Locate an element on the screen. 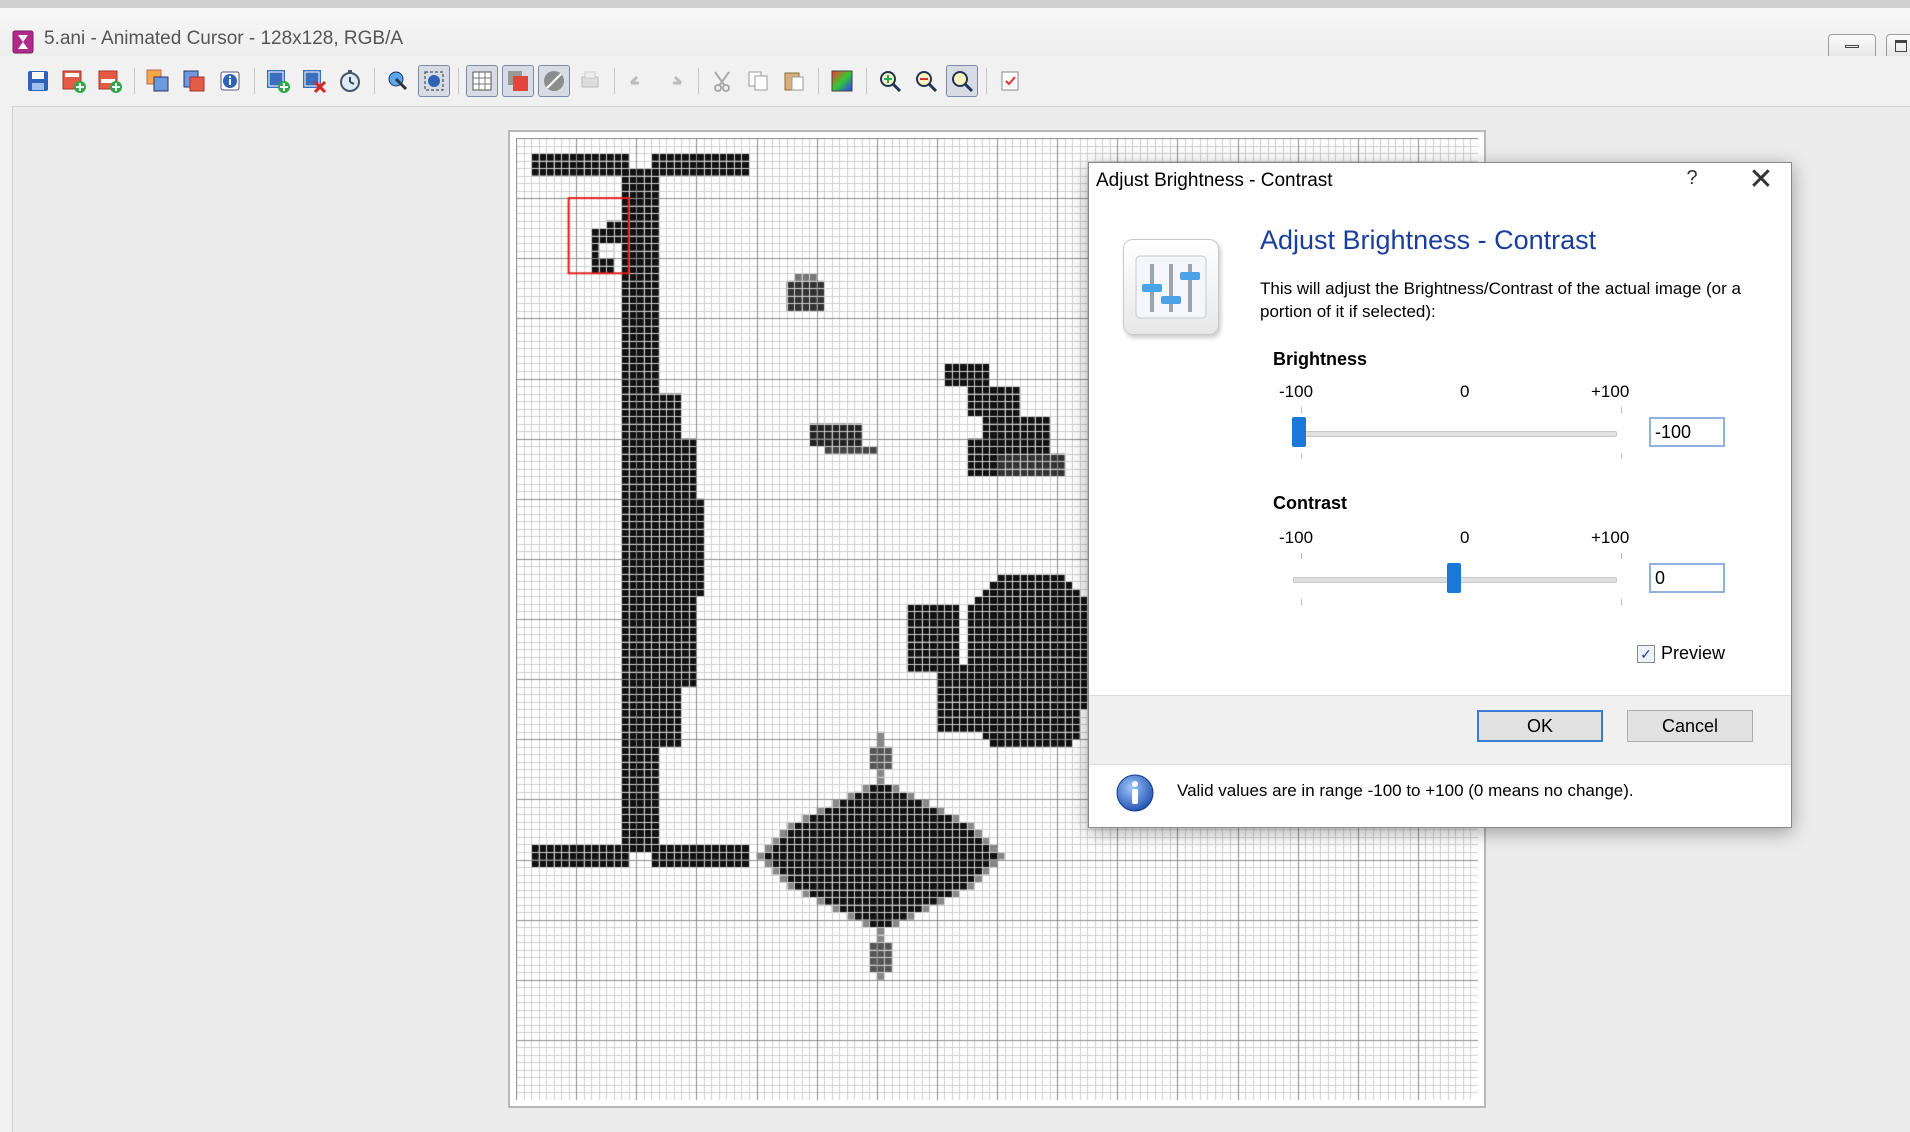 The height and width of the screenshot is (1132, 1910). hotspot-icon is located at coordinates (398, 81).